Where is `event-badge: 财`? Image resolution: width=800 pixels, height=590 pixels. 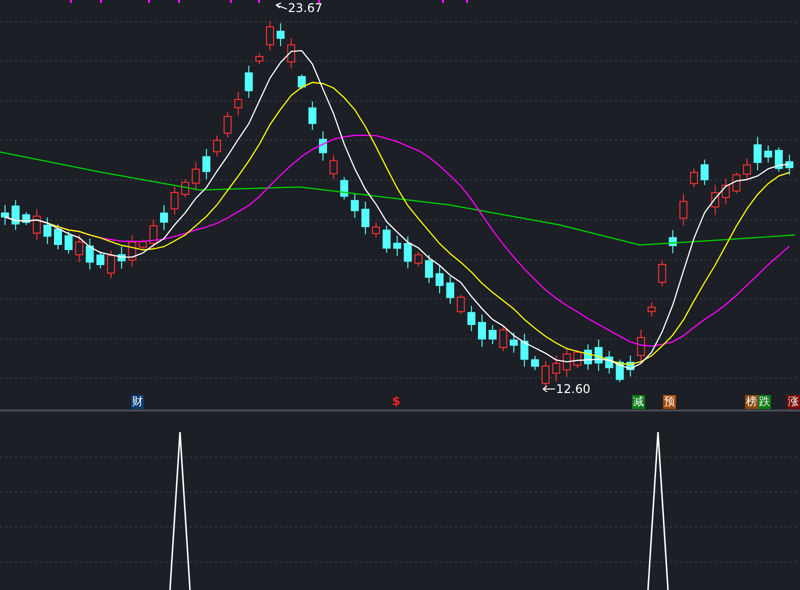
event-badge: 财 is located at coordinates (137, 402).